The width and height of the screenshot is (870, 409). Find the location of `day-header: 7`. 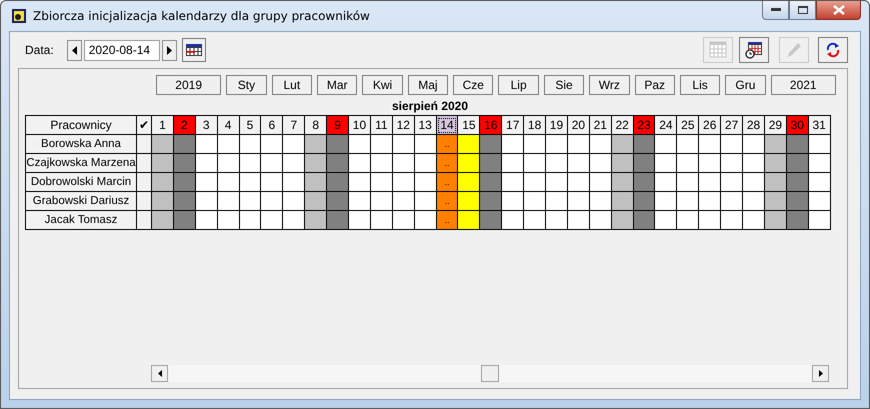

day-header: 7 is located at coordinates (293, 125).